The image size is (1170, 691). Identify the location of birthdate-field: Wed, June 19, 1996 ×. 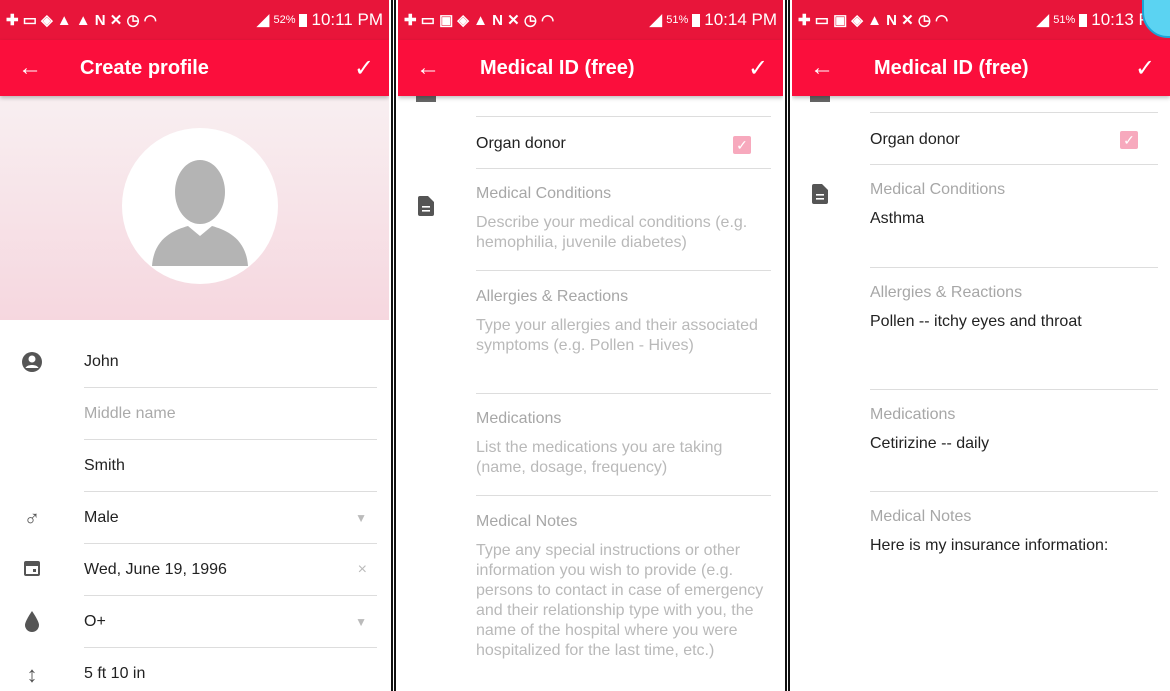
(230, 570).